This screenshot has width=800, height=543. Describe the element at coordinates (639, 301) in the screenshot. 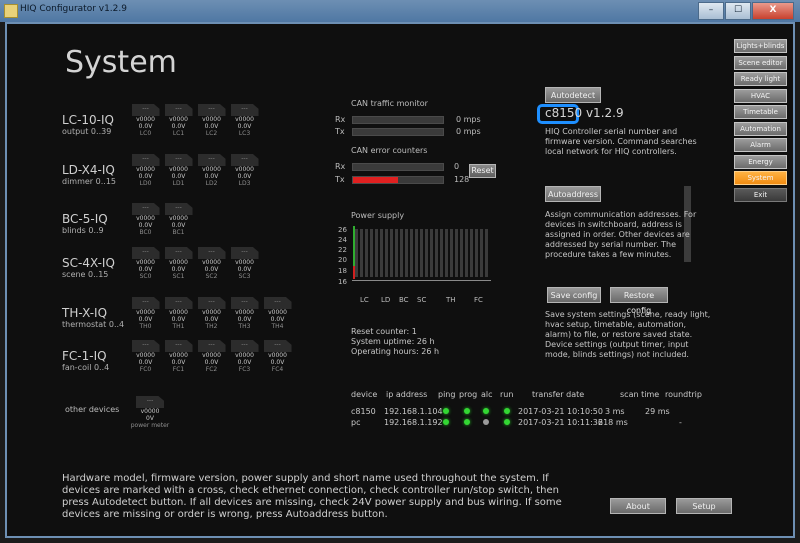

I see `restore-config-button: Restore config` at that location.